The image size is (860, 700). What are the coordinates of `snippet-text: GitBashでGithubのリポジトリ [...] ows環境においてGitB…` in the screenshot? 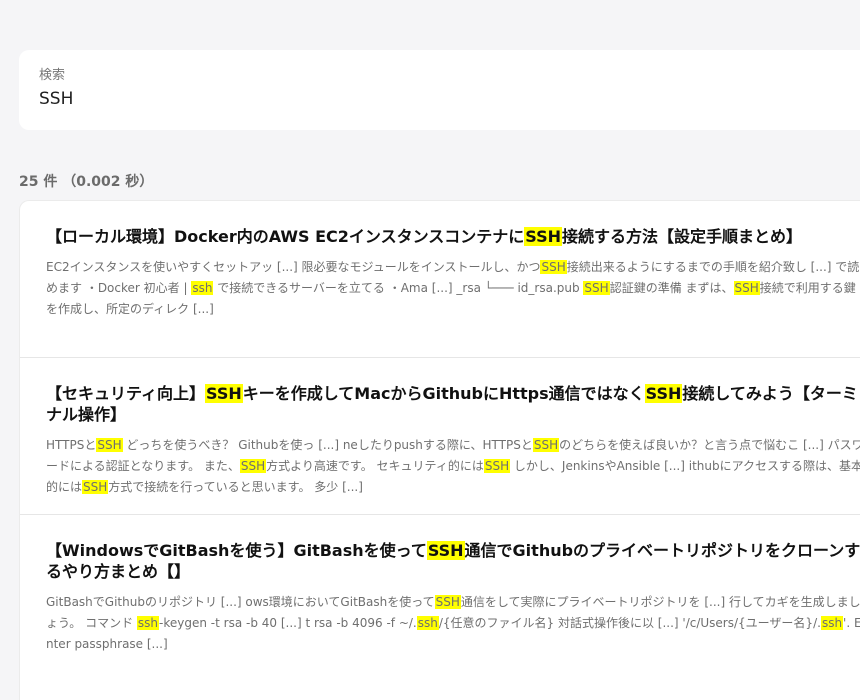 It's located at (240, 602).